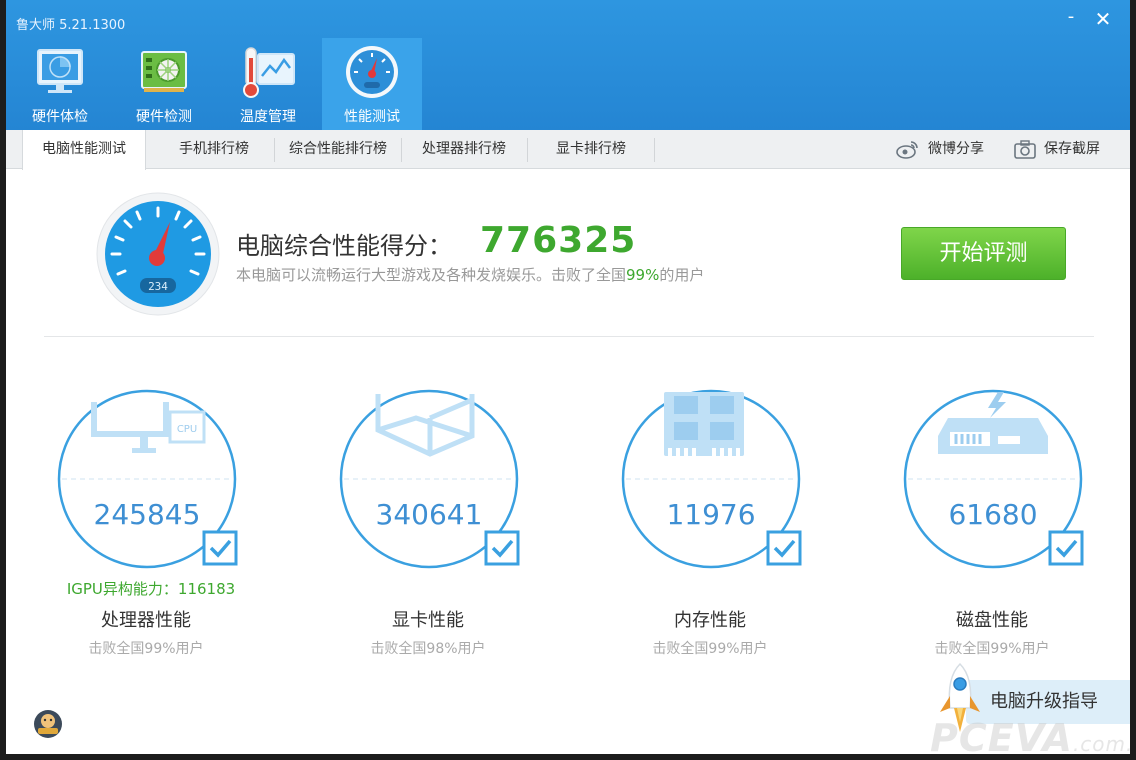 This screenshot has width=1136, height=760. What do you see at coordinates (71, 25) in the screenshot?
I see `app-title: 鲁大师 5.21.1300` at bounding box center [71, 25].